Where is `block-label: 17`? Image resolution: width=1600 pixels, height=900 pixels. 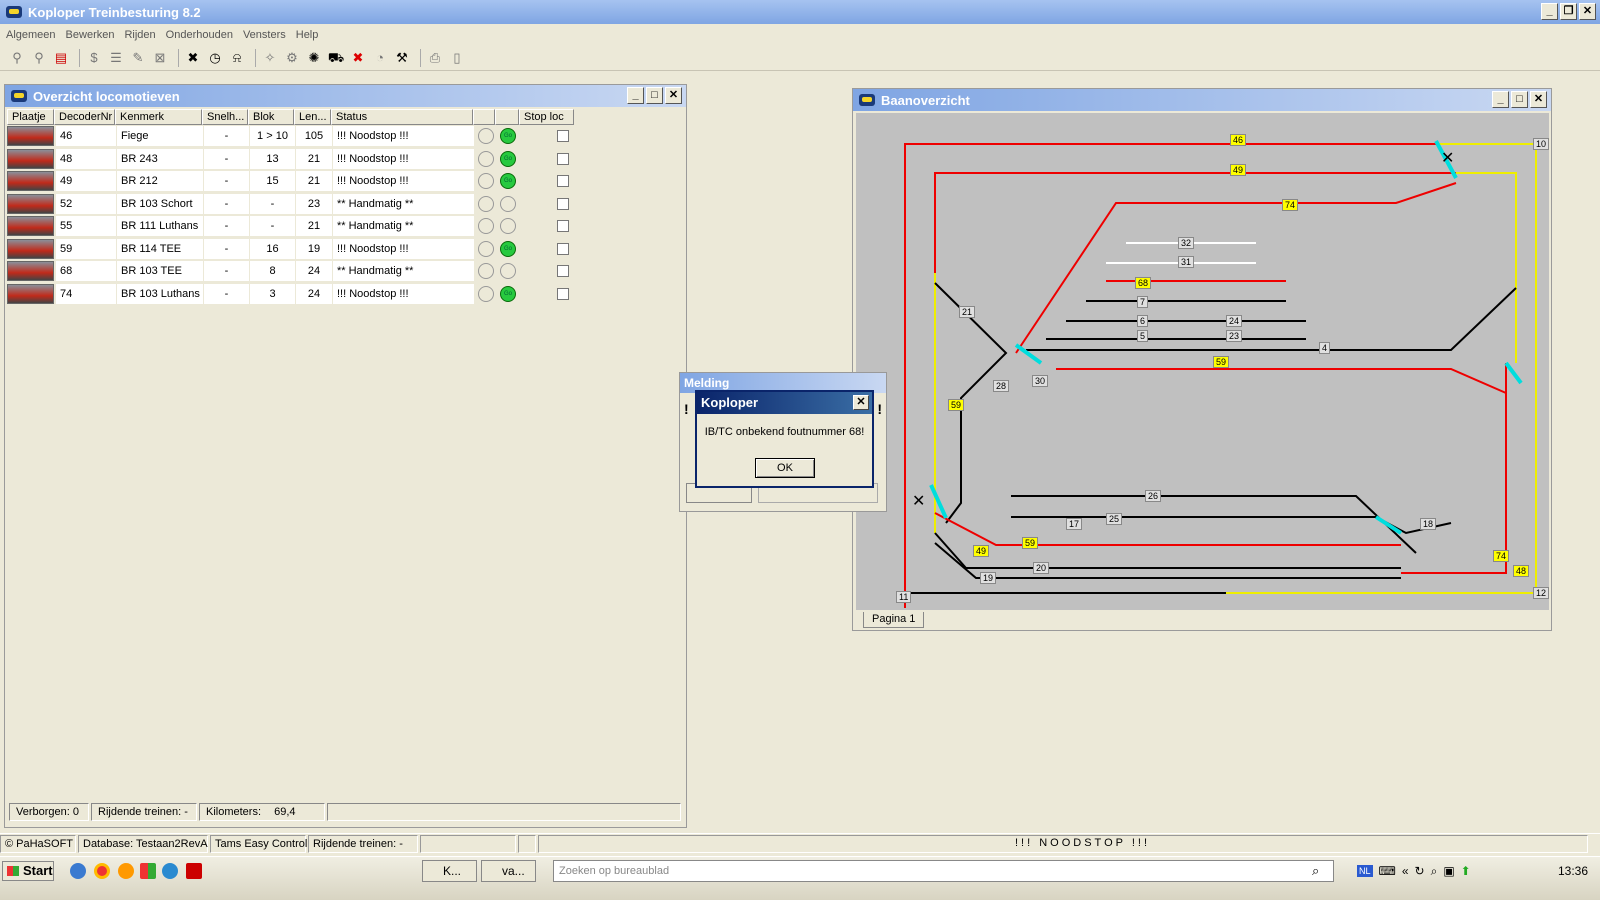 block-label: 17 is located at coordinates (1074, 524).